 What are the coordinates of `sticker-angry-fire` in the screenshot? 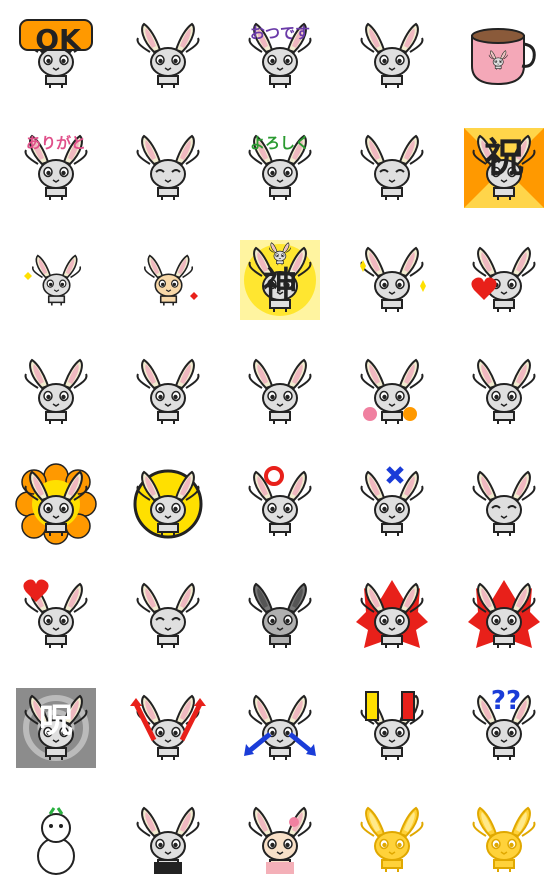 It's located at (504, 616).